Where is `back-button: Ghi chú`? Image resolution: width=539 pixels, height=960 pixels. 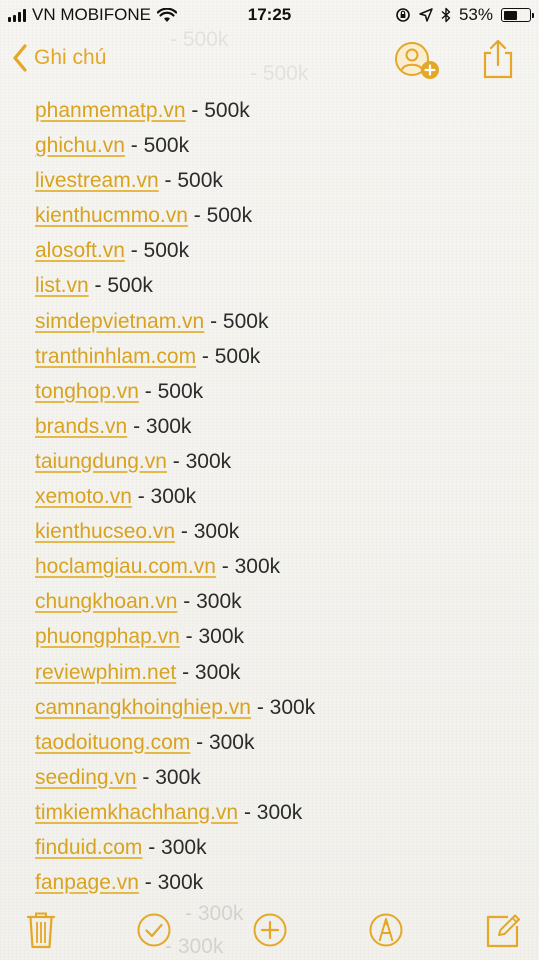 back-button: Ghi chú is located at coordinates (59, 58).